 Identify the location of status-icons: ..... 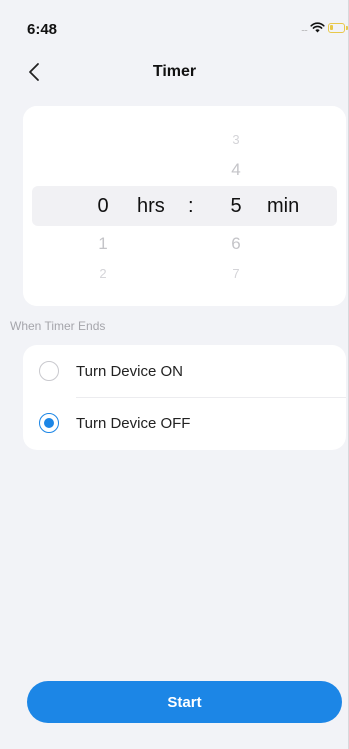
(324, 27).